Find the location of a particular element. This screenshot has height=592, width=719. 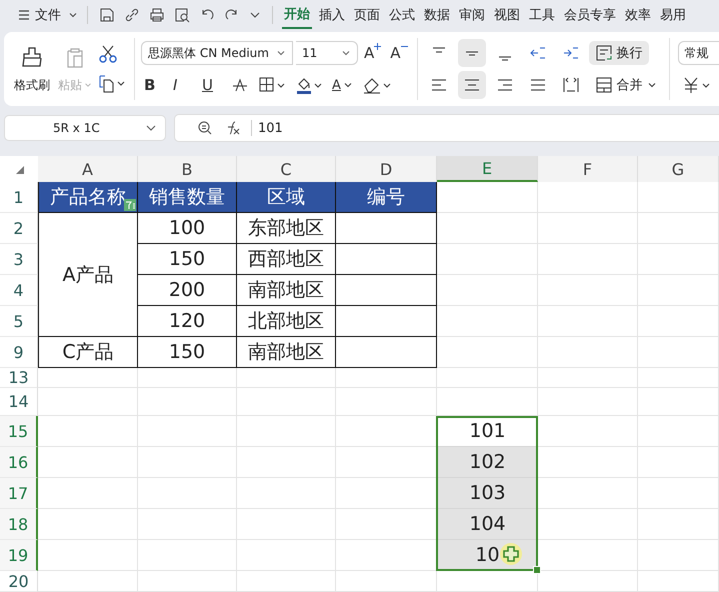

row-header: 2 is located at coordinates (19, 228).